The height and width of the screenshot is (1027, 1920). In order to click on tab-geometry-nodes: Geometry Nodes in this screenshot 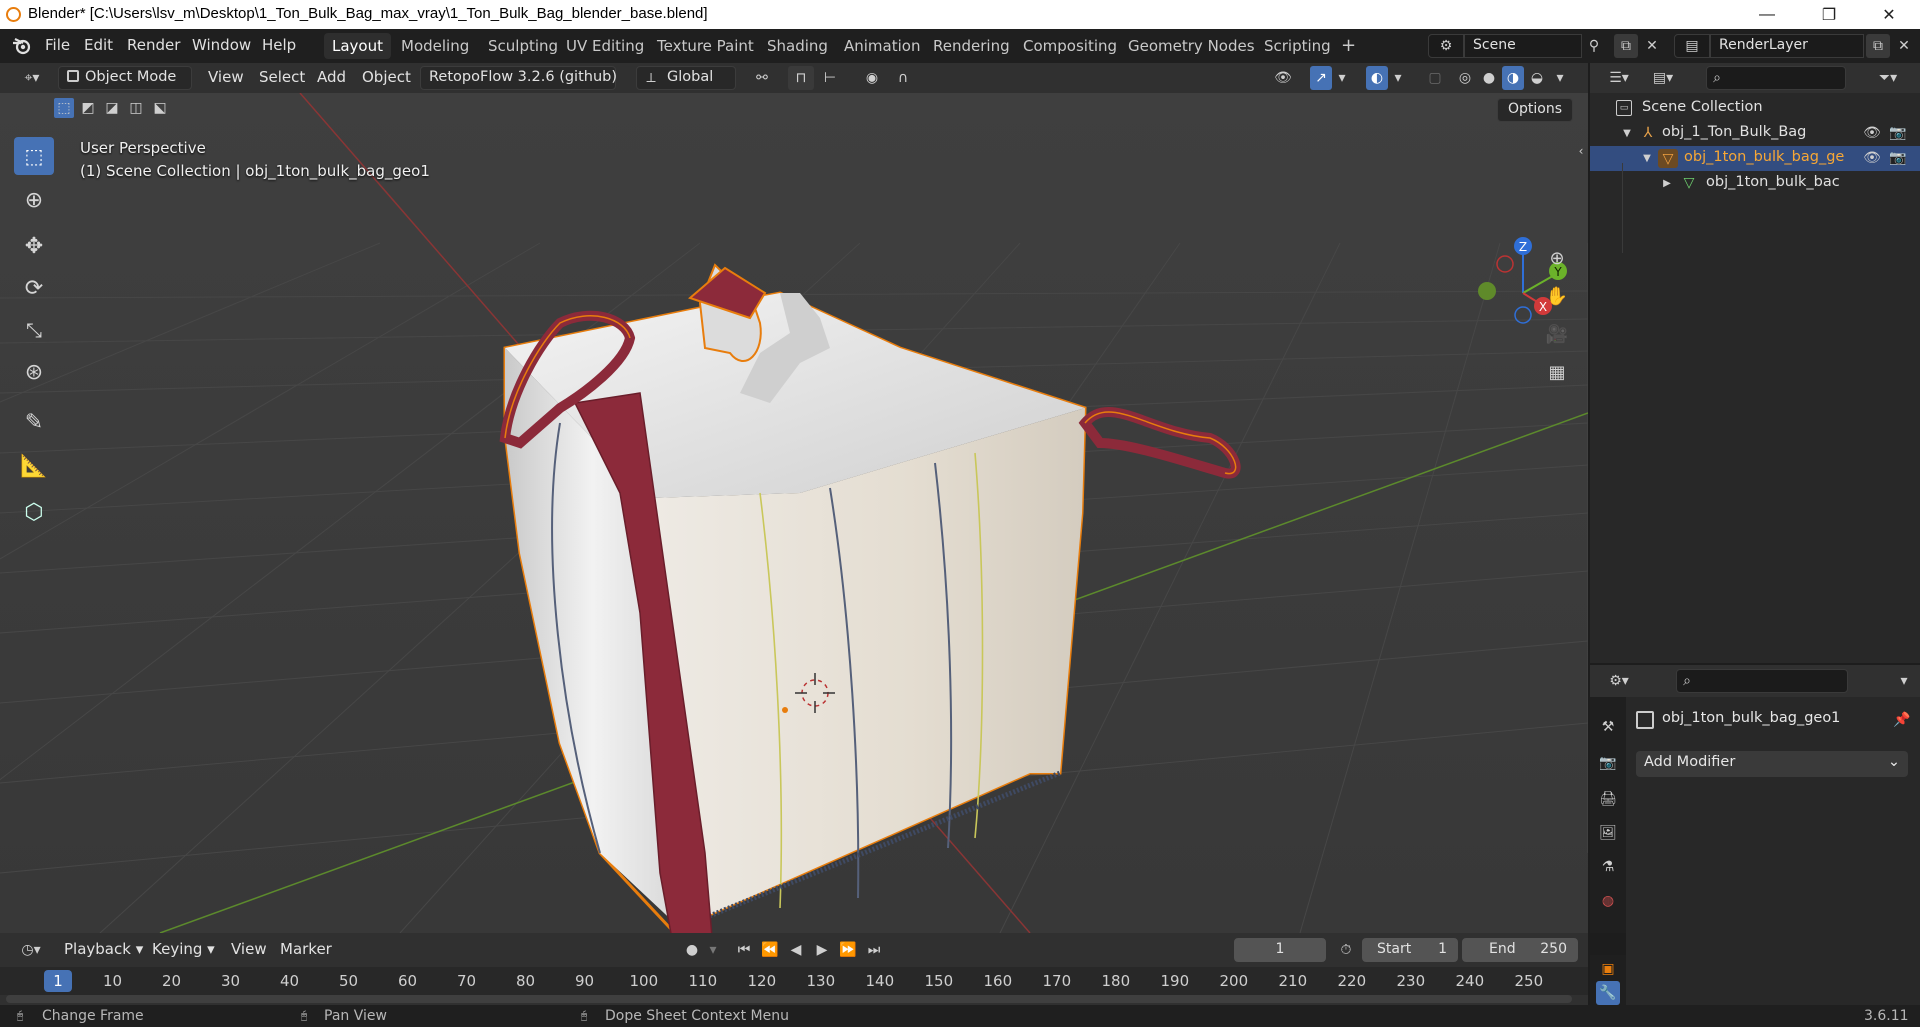, I will do `click(1191, 46)`.